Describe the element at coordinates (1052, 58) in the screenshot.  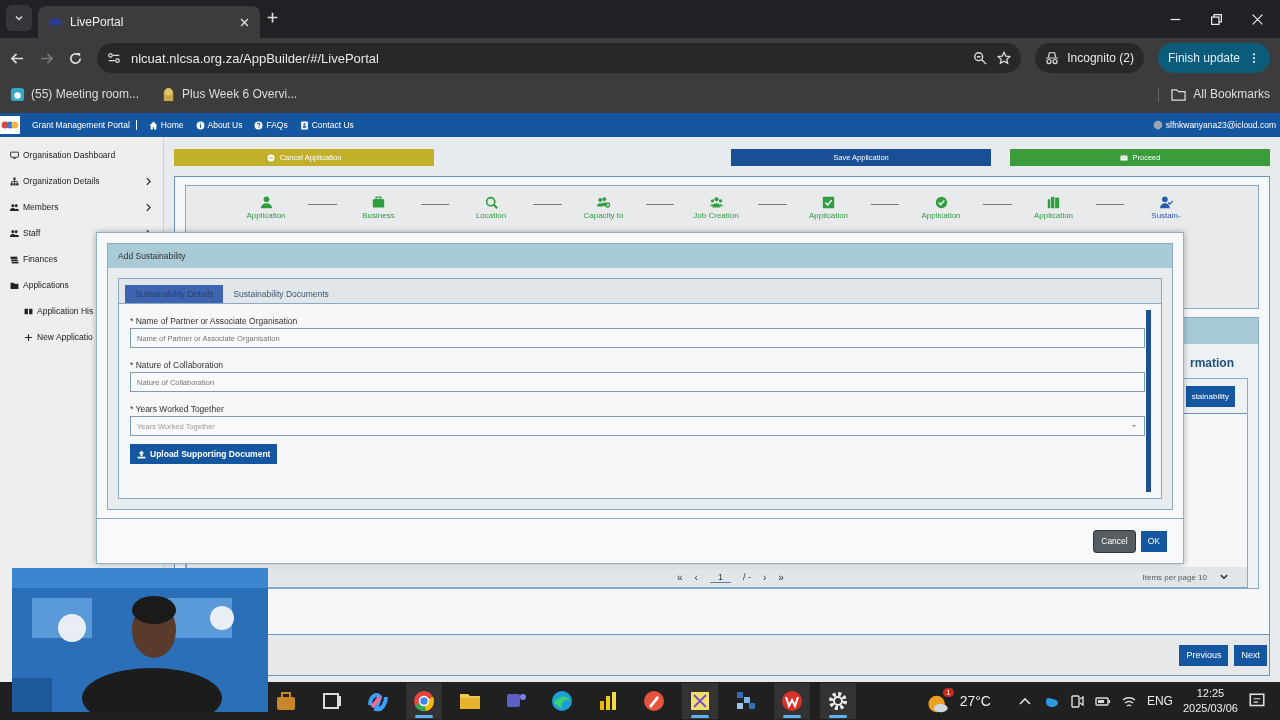
I see `incognito-icon` at that location.